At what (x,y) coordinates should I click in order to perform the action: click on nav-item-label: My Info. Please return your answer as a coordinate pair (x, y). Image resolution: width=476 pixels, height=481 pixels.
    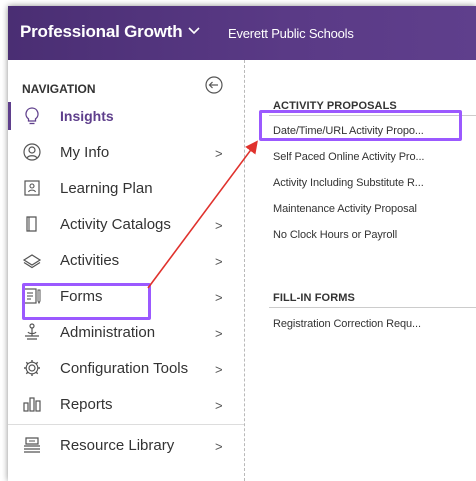
    Looking at the image, I should click on (85, 152).